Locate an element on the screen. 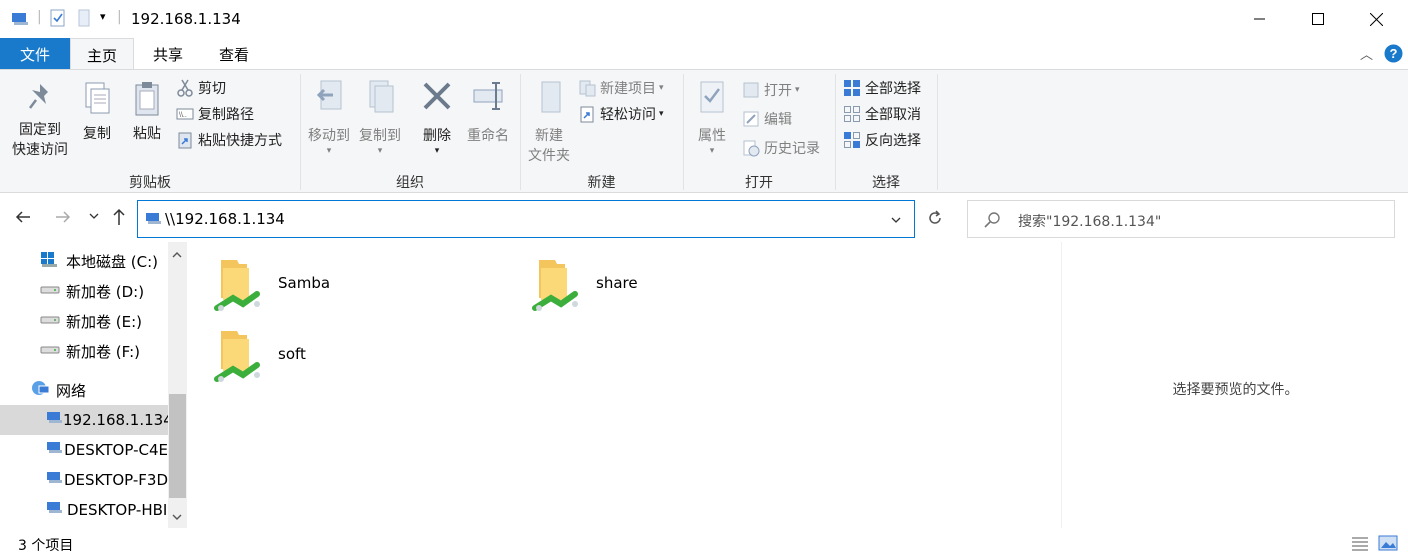 The height and width of the screenshot is (559, 1408). collapse-ribbon-icon: ︿ is located at coordinates (1366, 53).